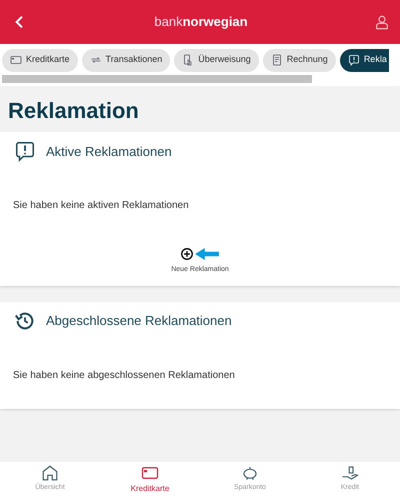  What do you see at coordinates (16, 60) in the screenshot?
I see `card-icon` at bounding box center [16, 60].